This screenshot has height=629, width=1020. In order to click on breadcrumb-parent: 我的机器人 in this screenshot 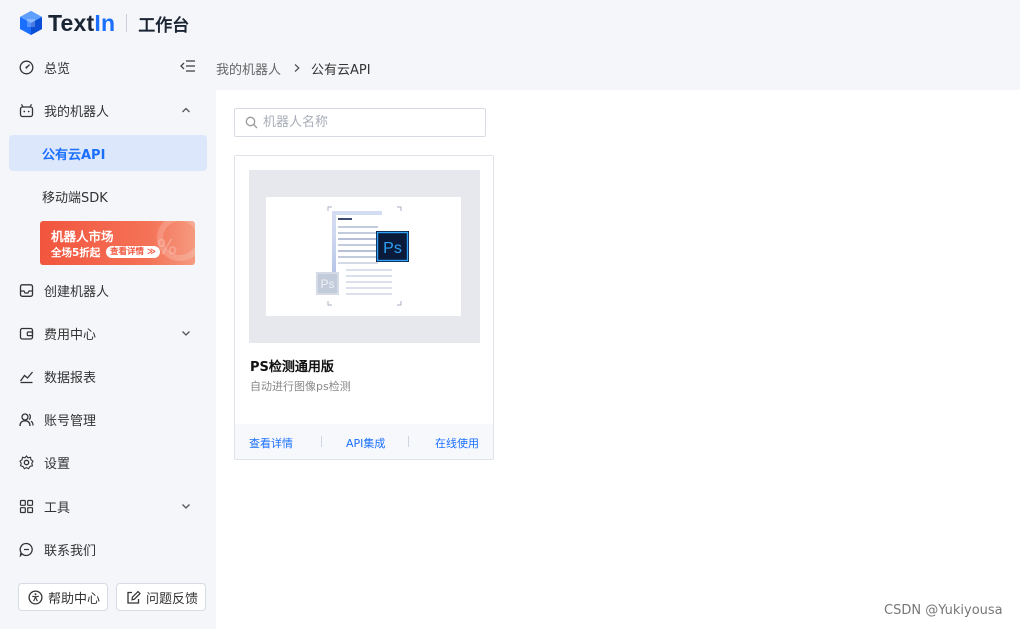, I will do `click(248, 68)`.